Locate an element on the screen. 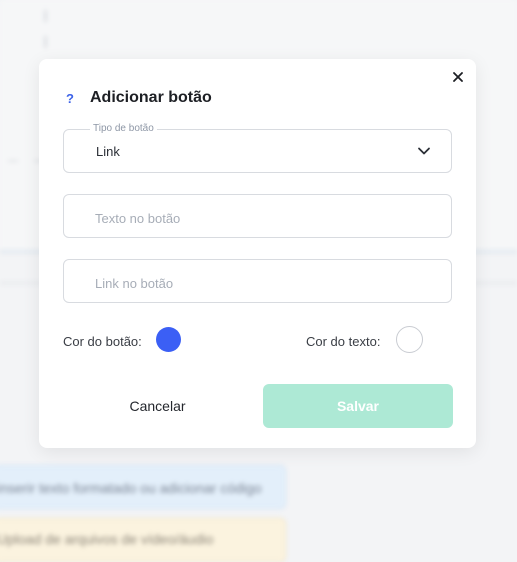 The height and width of the screenshot is (562, 517). text-color-swatch is located at coordinates (409, 339).